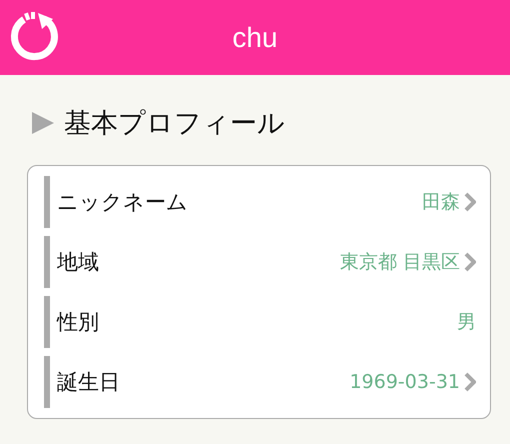 The width and height of the screenshot is (510, 444). Describe the element at coordinates (43, 123) in the screenshot. I see `triangle-icon` at that location.